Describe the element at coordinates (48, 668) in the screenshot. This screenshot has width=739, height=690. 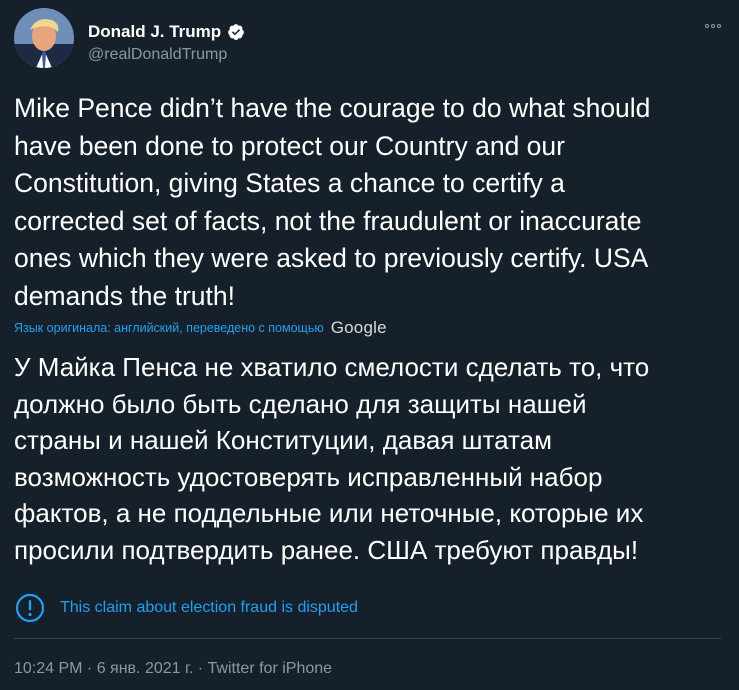
I see `tweet-time: 10:24 PM` at that location.